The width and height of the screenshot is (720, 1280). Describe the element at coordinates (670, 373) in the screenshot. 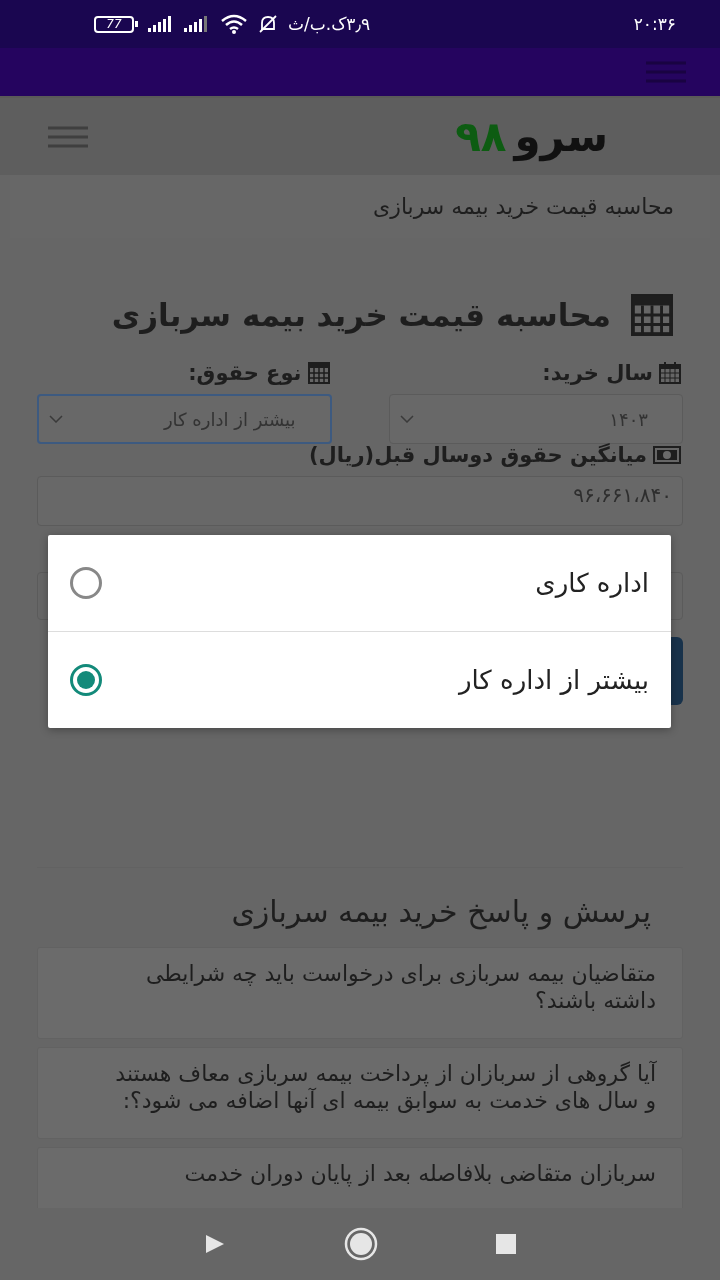

I see `calendar-icon` at that location.